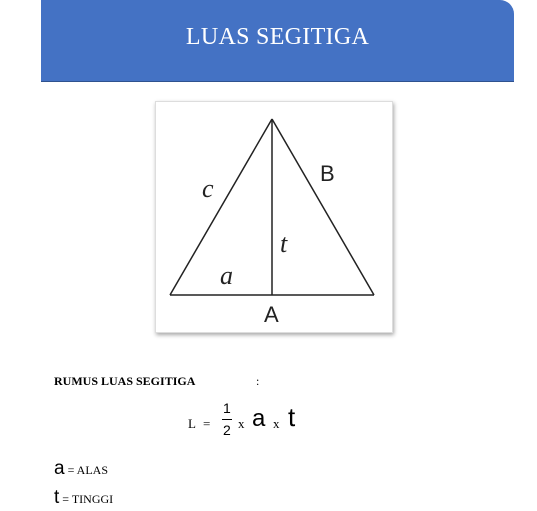 The height and width of the screenshot is (511, 537). What do you see at coordinates (241, 423) in the screenshot?
I see `formula-times-1: x` at bounding box center [241, 423].